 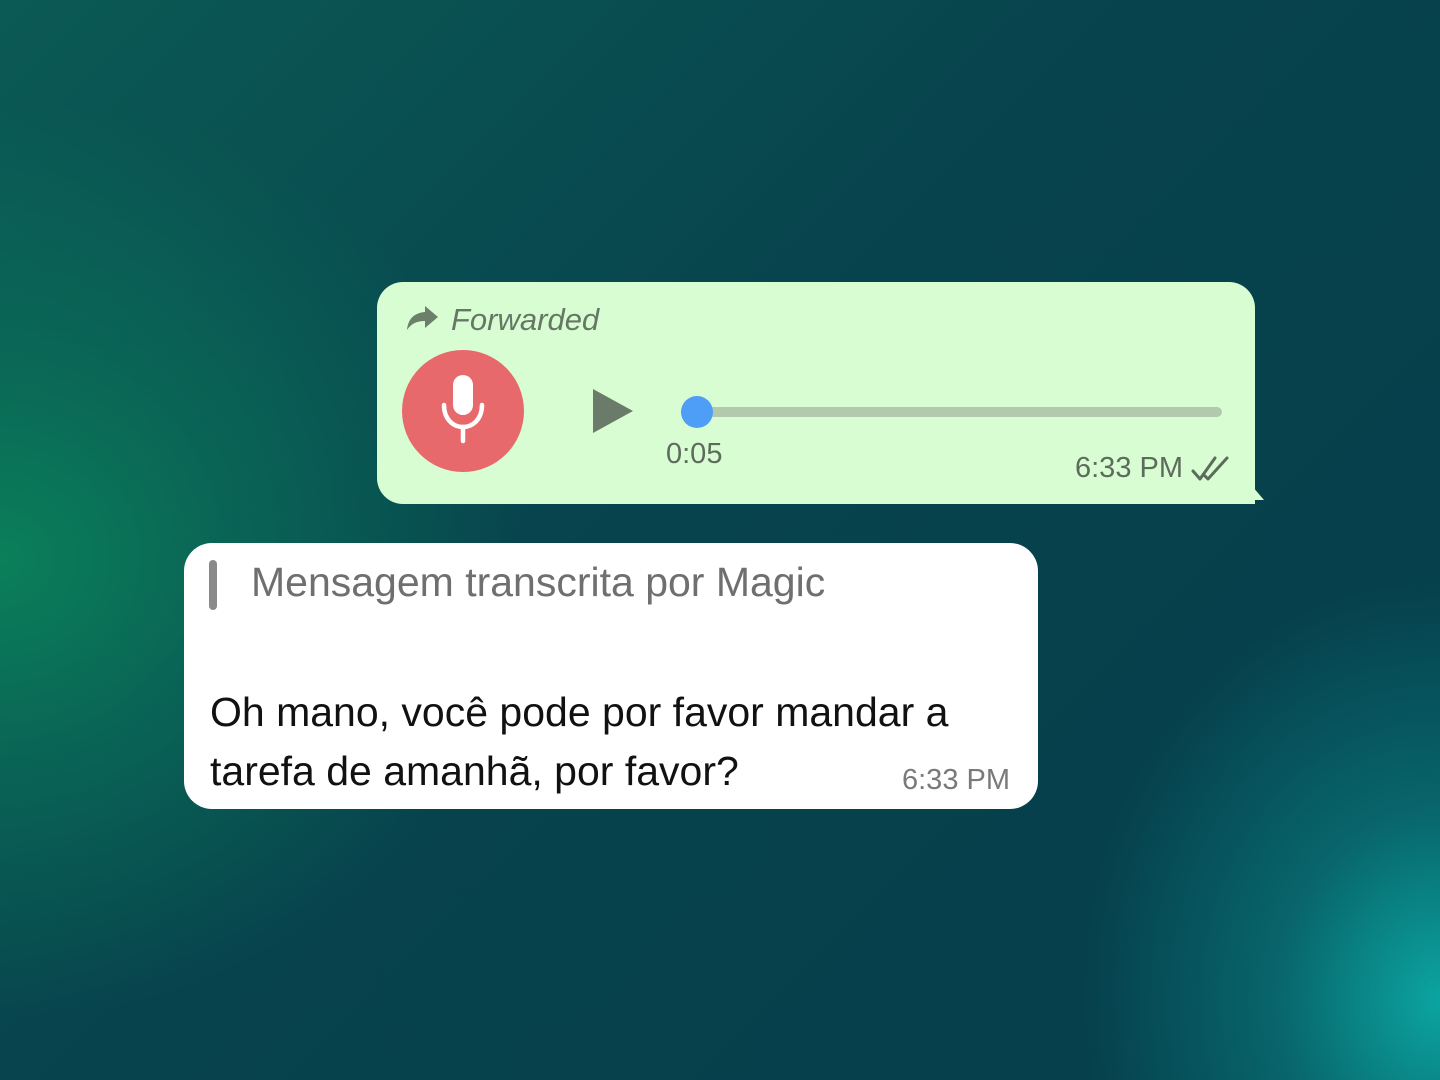 I want to click on audio-progress-track, so click(x=951, y=412).